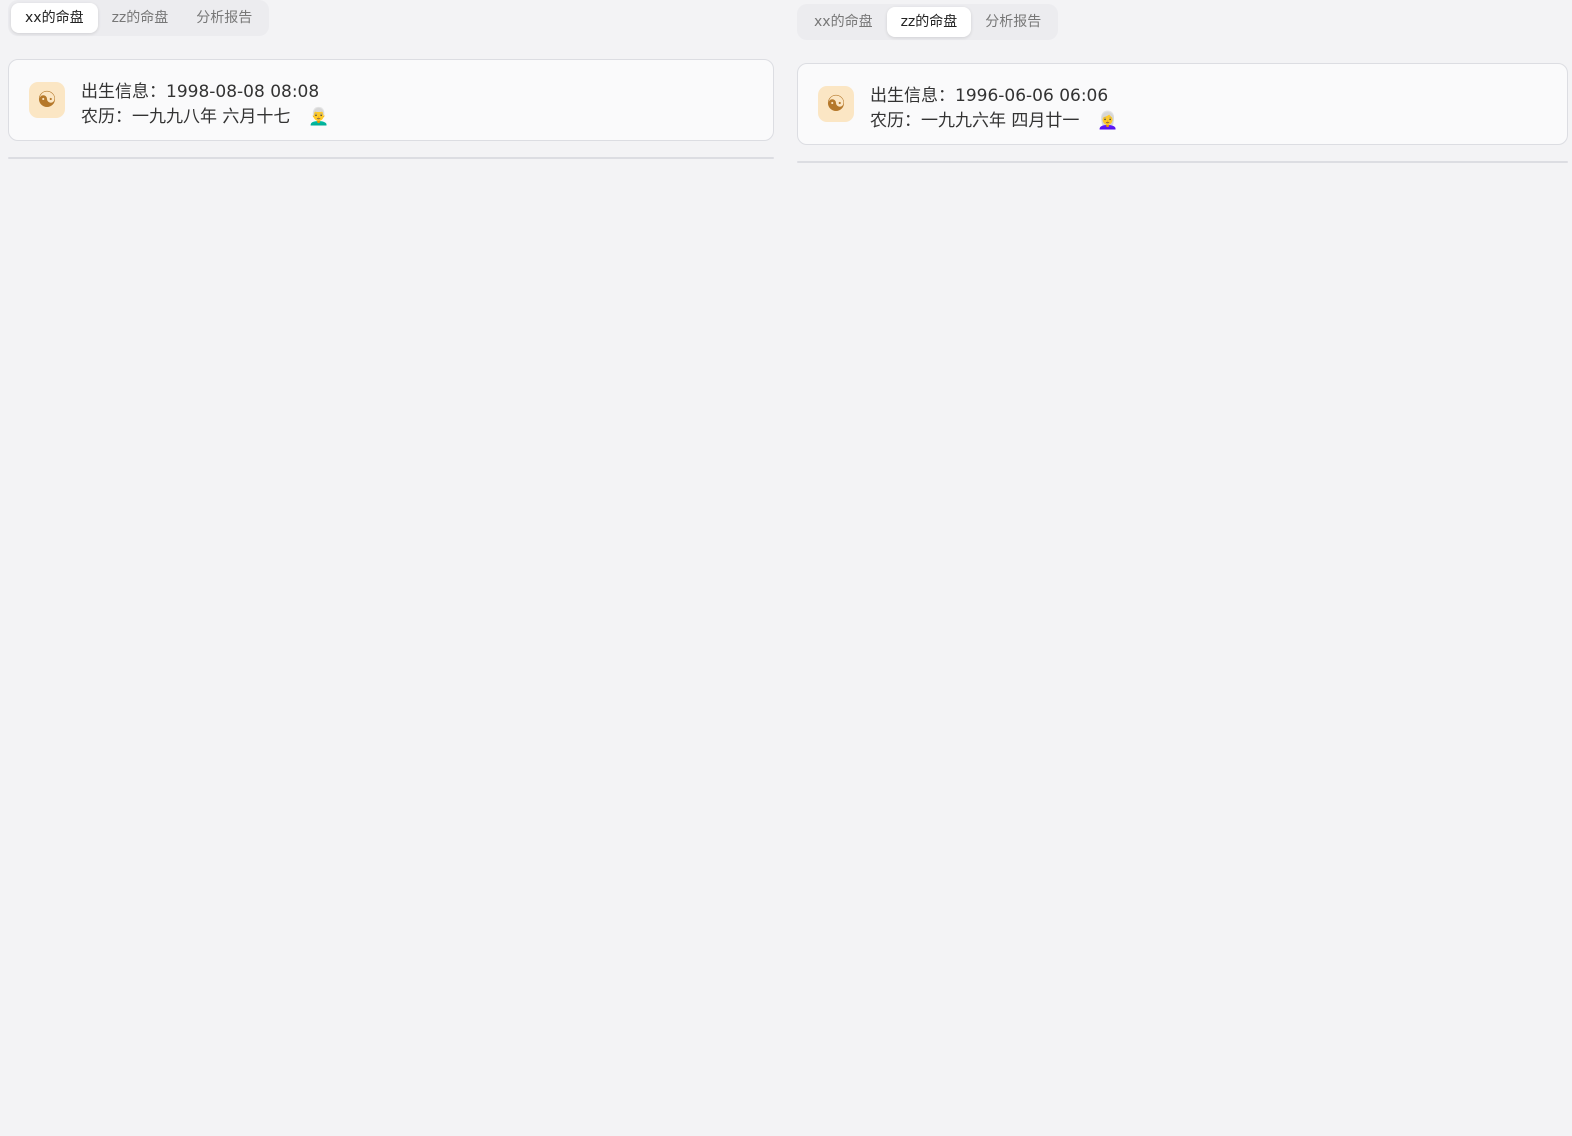  I want to click on male-avatar-icon: 👨‍🦳, so click(319, 117).